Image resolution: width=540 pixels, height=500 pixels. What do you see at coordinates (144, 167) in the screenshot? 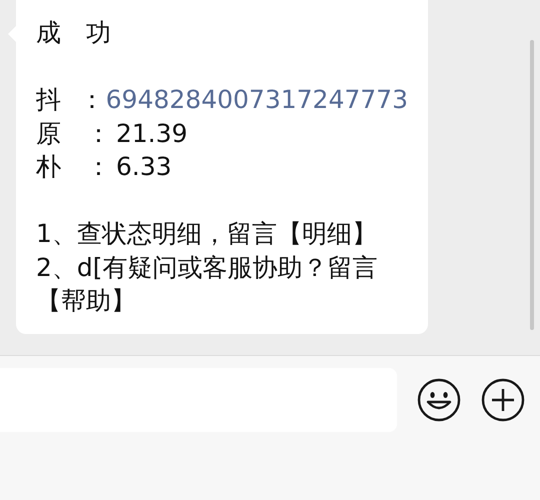
I see `field-value: 6.33` at bounding box center [144, 167].